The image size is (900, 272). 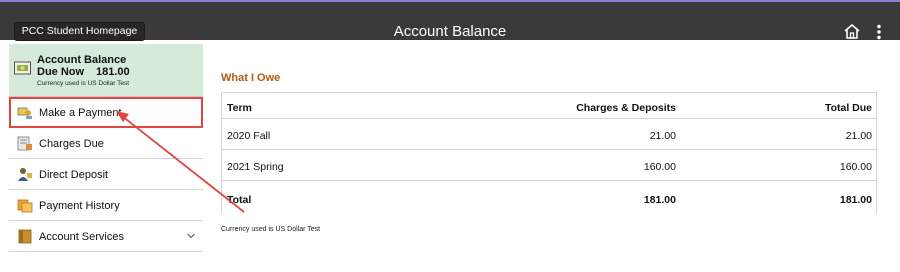 I want to click on total-due-cell: 21.00, so click(x=858, y=136).